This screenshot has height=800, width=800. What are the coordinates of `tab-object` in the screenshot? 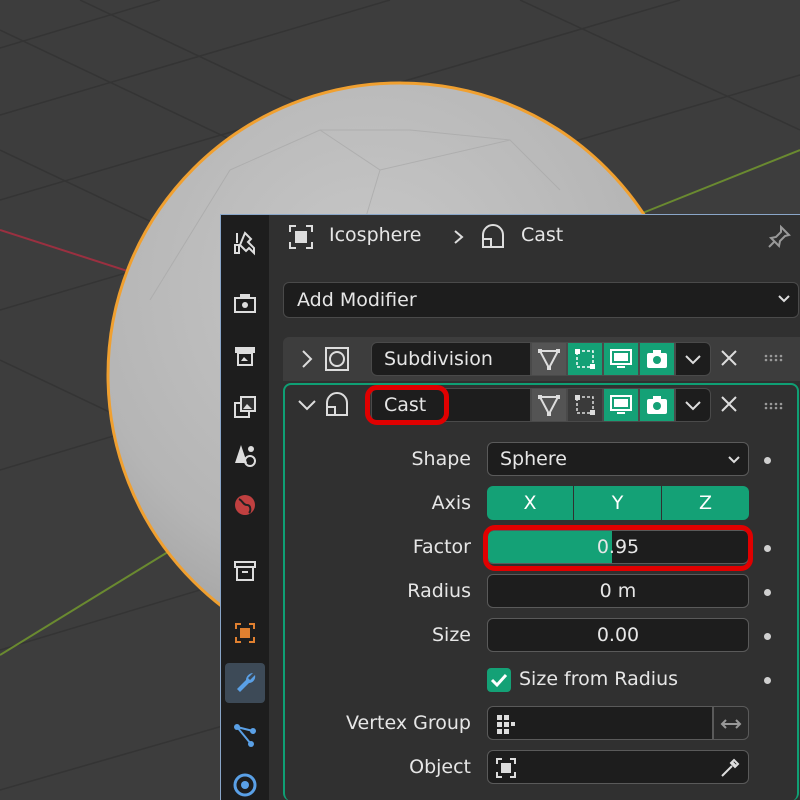 It's located at (245, 633).